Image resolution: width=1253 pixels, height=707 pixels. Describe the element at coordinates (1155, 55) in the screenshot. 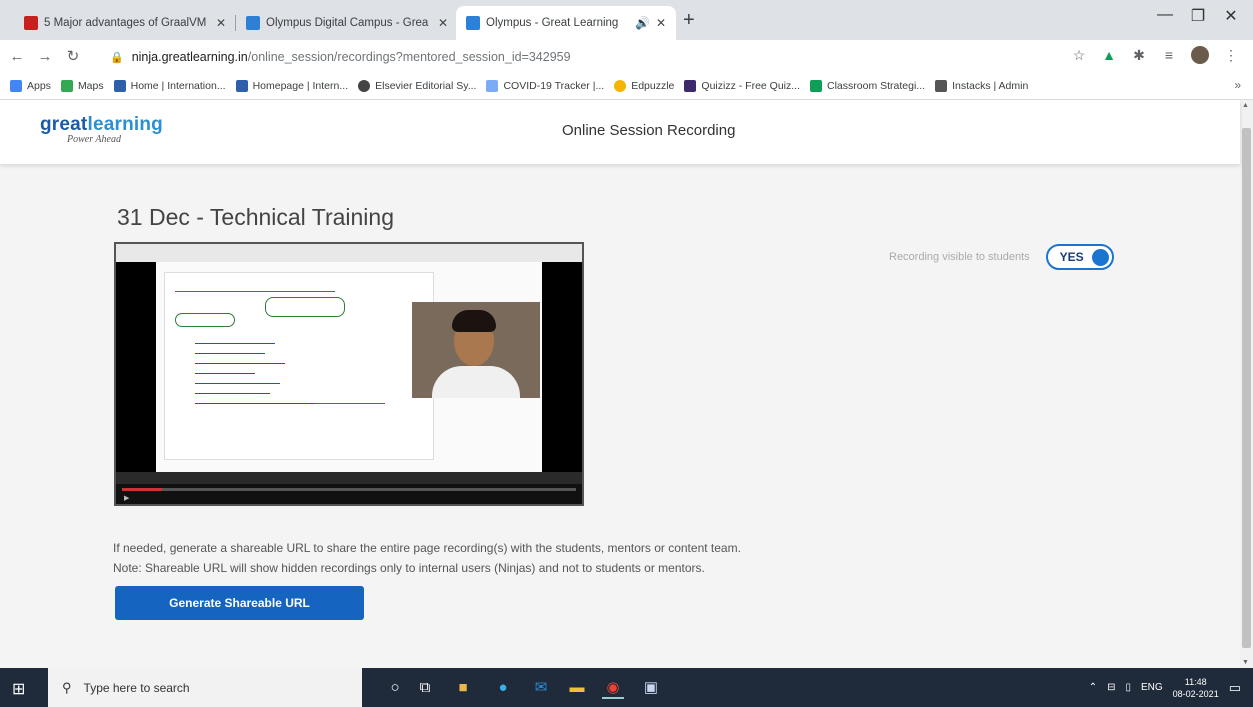

I see `extension-icons: ☆ ▲ ✱ ≡ ⋮` at that location.